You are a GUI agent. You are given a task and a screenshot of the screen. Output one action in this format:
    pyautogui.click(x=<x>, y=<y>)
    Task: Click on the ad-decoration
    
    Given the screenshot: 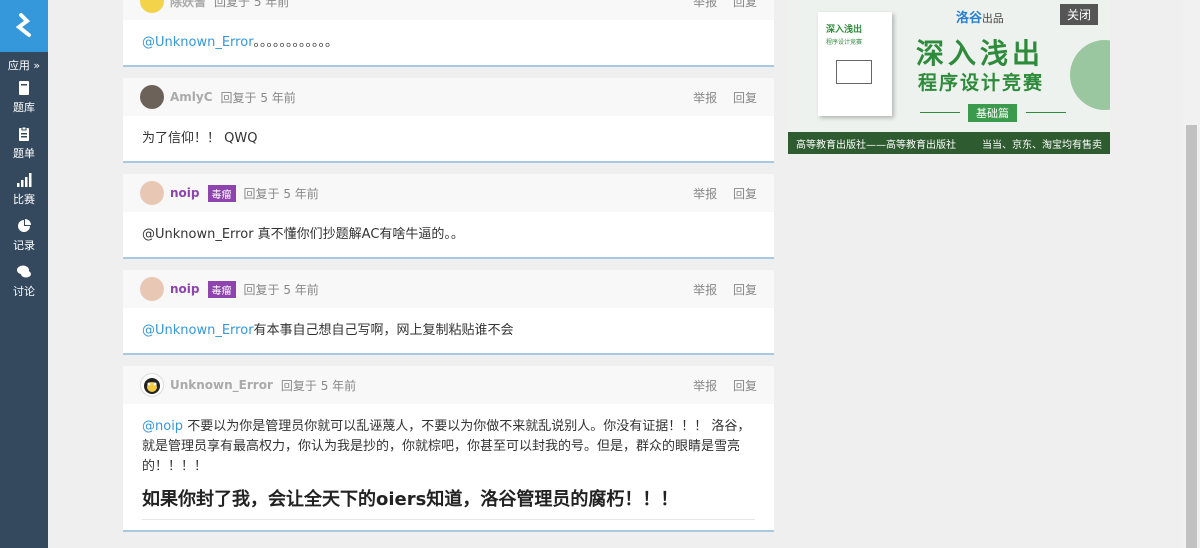 What is the action you would take?
    pyautogui.click(x=1090, y=75)
    